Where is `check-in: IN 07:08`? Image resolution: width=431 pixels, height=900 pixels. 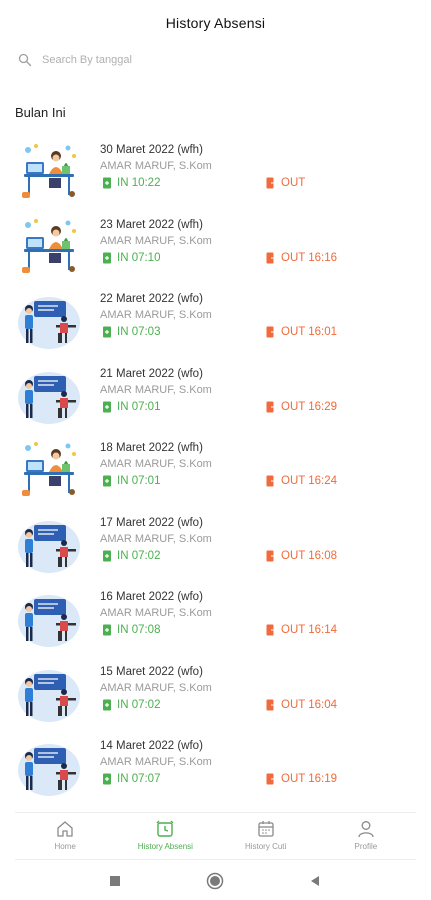
check-in: IN 07:08 is located at coordinates (131, 630).